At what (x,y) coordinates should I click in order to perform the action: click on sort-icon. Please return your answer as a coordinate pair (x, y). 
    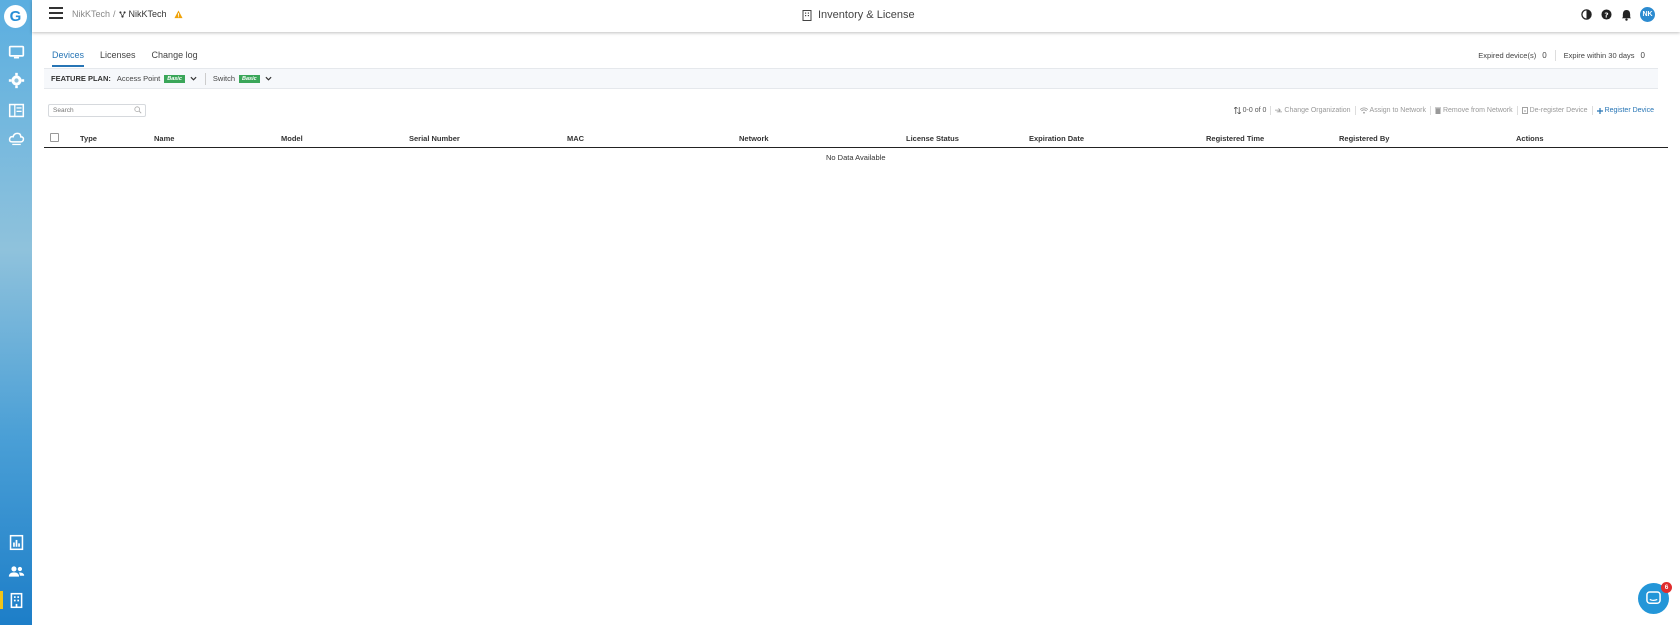
    Looking at the image, I should click on (1237, 110).